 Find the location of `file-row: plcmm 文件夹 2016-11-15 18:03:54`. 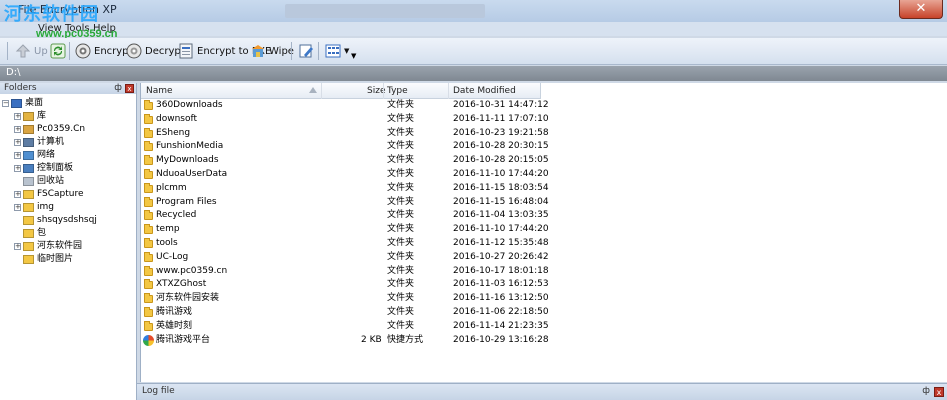

file-row: plcmm 文件夹 2016-11-15 18:03:54 is located at coordinates (544, 189).